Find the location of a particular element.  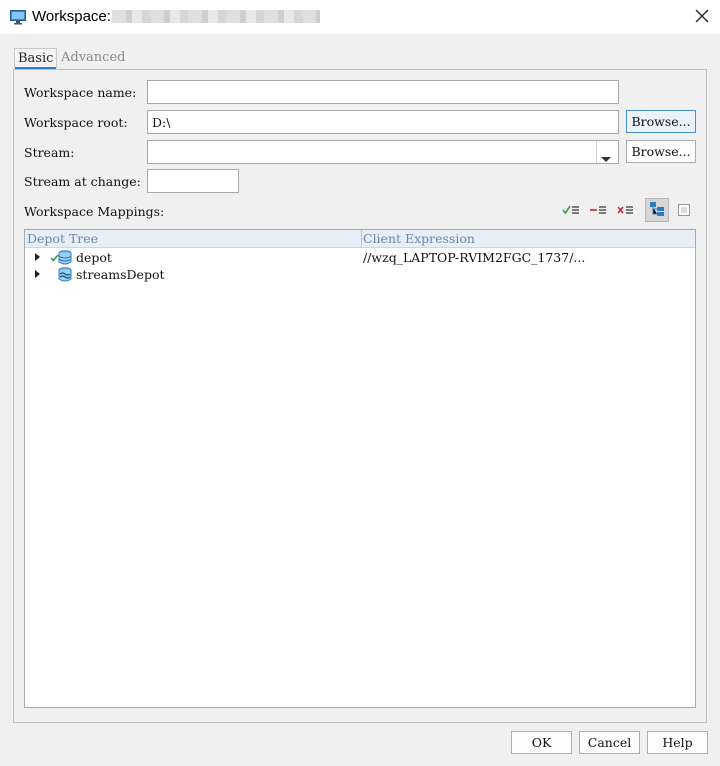

close-icon is located at coordinates (702, 17).